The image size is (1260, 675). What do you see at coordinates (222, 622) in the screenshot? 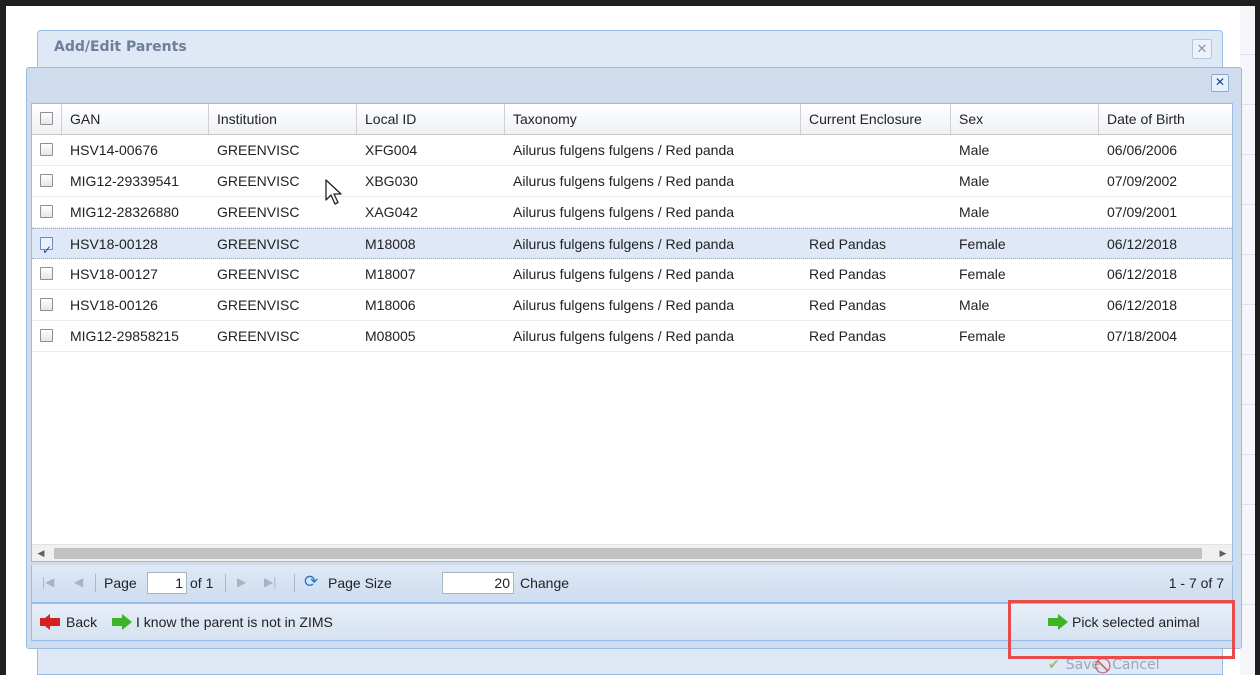
I see `not-in-zims-button: I know the parent is not in ZIMS` at bounding box center [222, 622].